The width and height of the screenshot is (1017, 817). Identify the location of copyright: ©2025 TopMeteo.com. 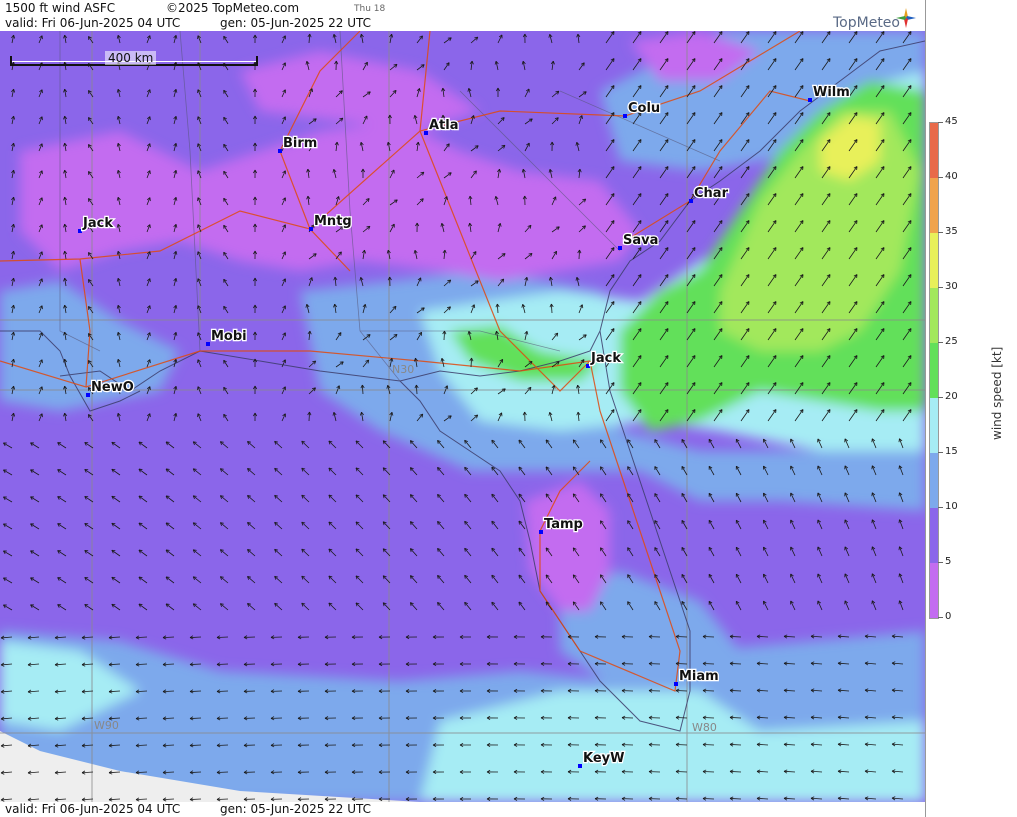
(233, 8).